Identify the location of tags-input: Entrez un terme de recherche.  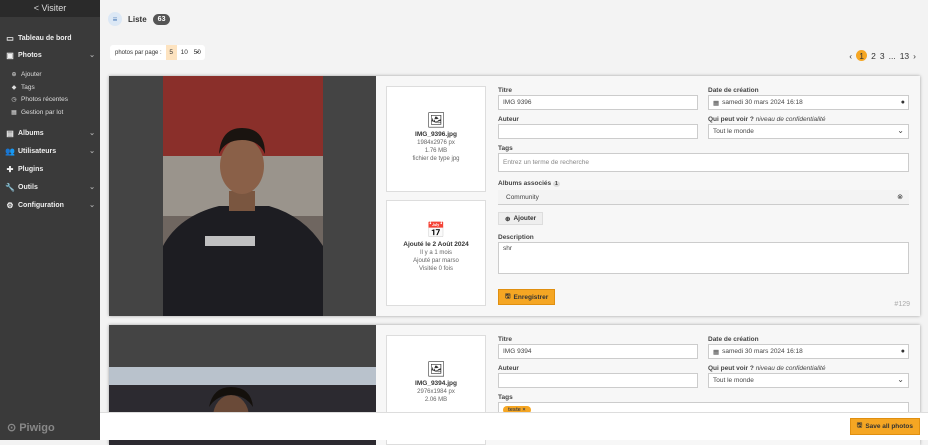
(703, 162).